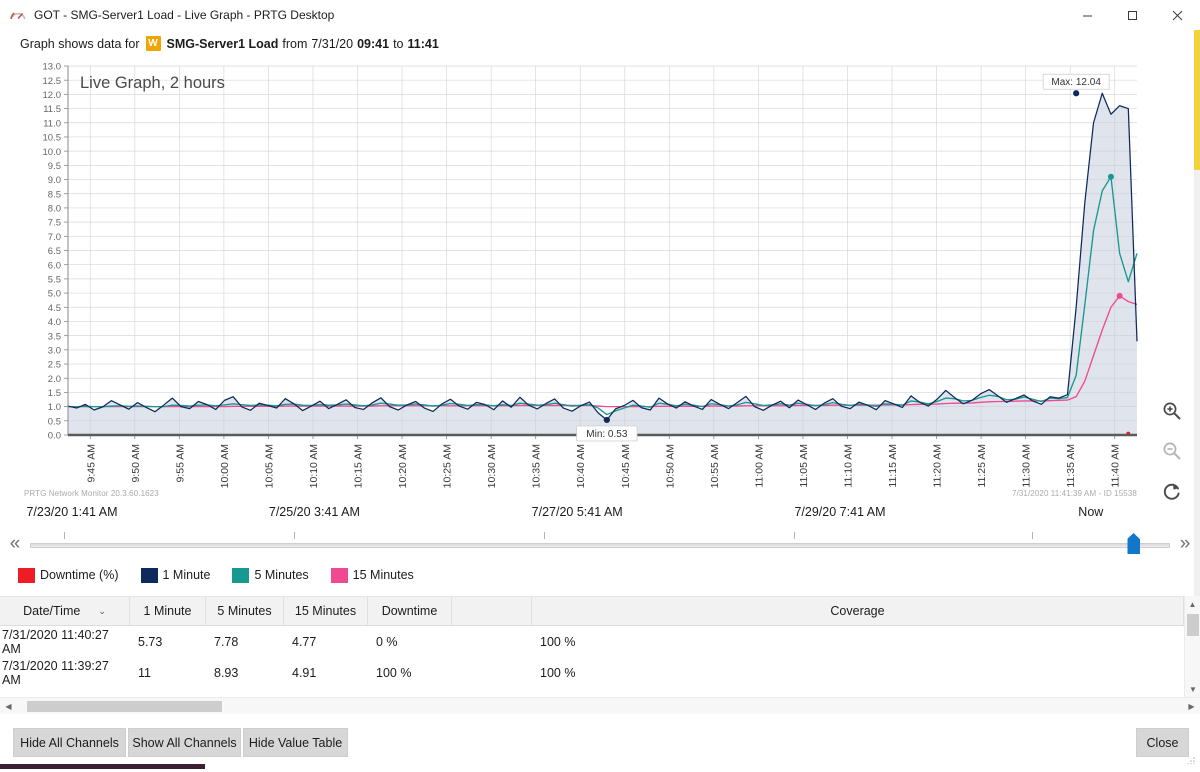 The height and width of the screenshot is (772, 1200). Describe the element at coordinates (715, 466) in the screenshot. I see `svg-text: 10:55 AM` at that location.